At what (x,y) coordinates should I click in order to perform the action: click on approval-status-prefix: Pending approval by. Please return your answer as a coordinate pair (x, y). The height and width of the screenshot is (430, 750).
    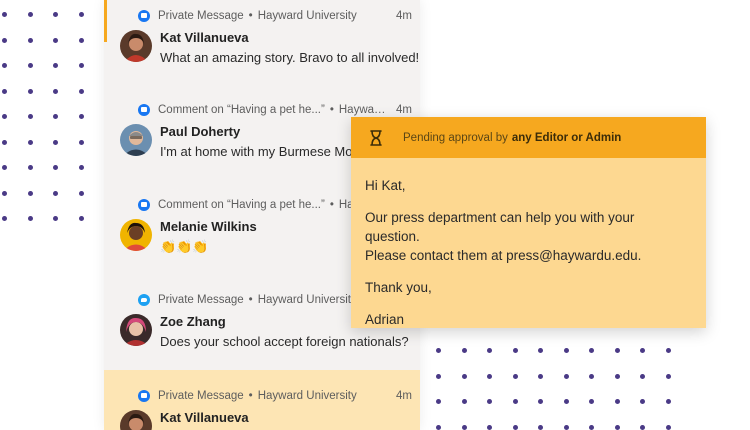
    Looking at the image, I should click on (455, 137).